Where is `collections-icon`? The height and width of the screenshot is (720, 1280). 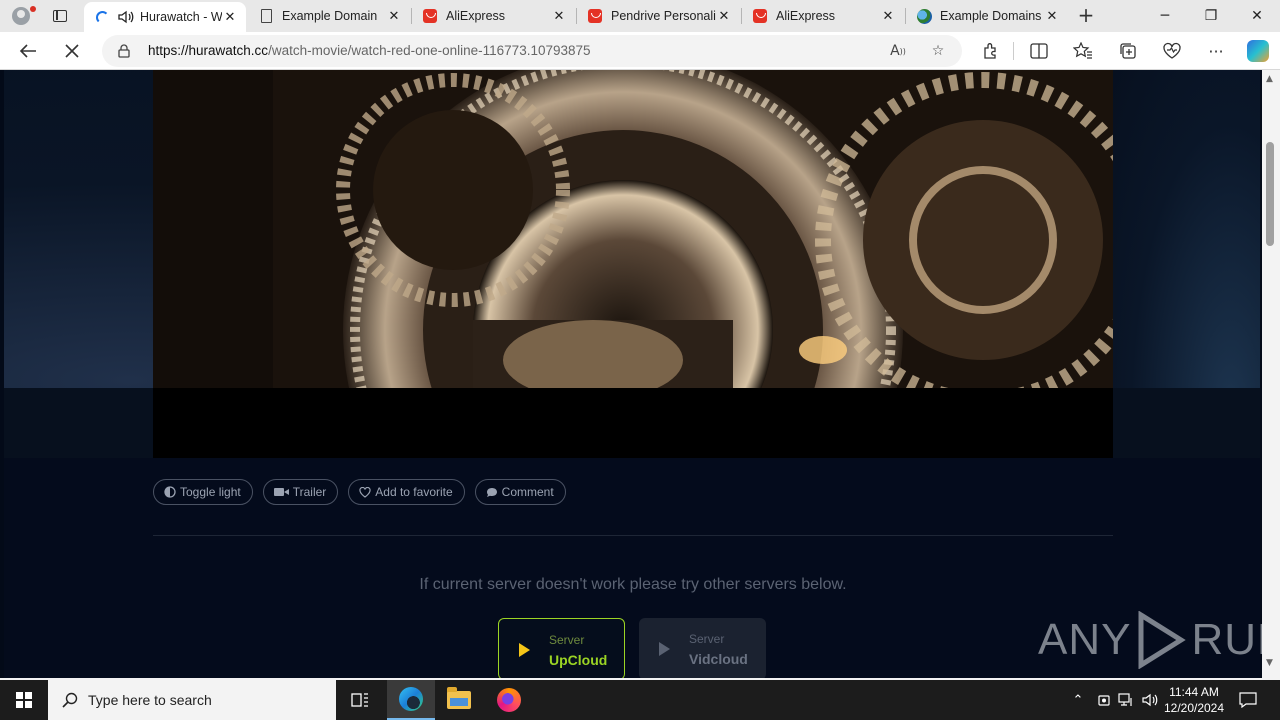
collections-icon is located at coordinates (1128, 51).